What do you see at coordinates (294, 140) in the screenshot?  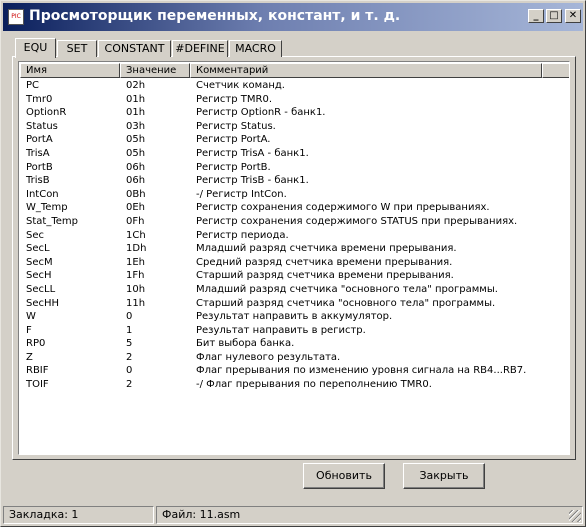 I see `table-row: PortA 05h Регистр PortA.` at bounding box center [294, 140].